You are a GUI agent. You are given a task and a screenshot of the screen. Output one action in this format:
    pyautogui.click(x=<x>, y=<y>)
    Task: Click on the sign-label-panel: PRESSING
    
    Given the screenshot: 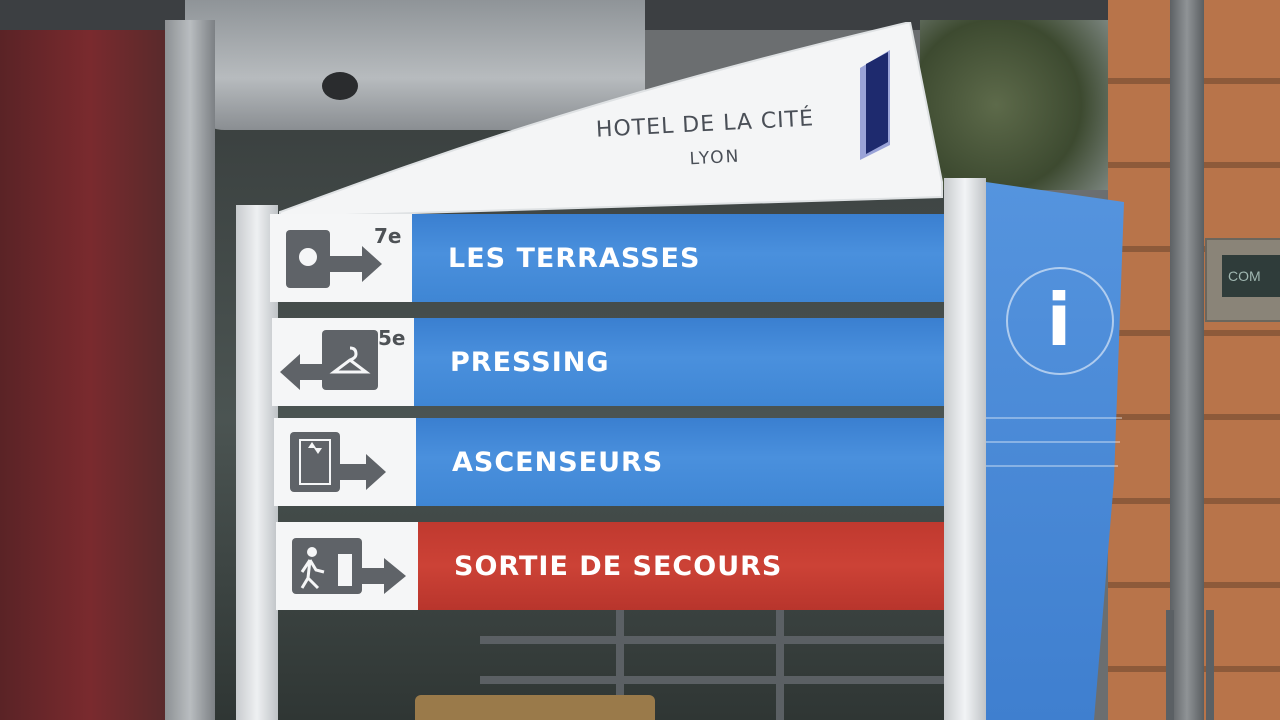 What is the action you would take?
    pyautogui.click(x=679, y=362)
    